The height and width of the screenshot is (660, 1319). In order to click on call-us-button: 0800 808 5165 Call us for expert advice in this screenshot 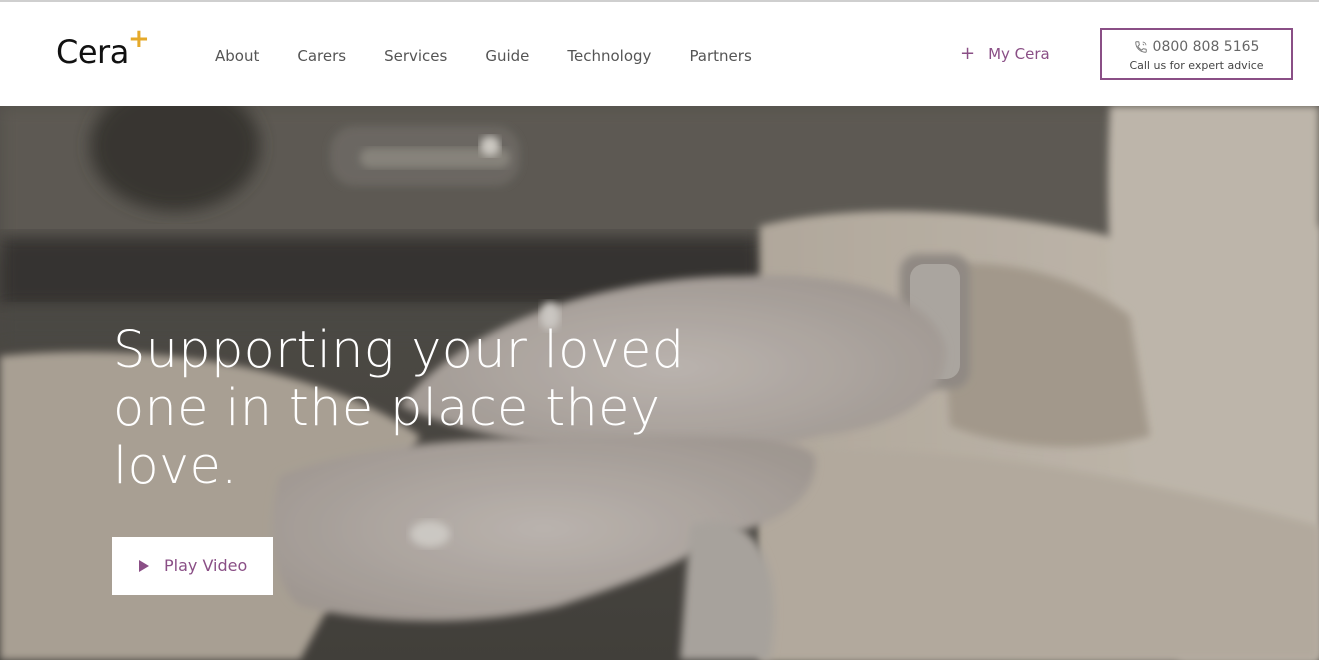, I will do `click(1196, 54)`.